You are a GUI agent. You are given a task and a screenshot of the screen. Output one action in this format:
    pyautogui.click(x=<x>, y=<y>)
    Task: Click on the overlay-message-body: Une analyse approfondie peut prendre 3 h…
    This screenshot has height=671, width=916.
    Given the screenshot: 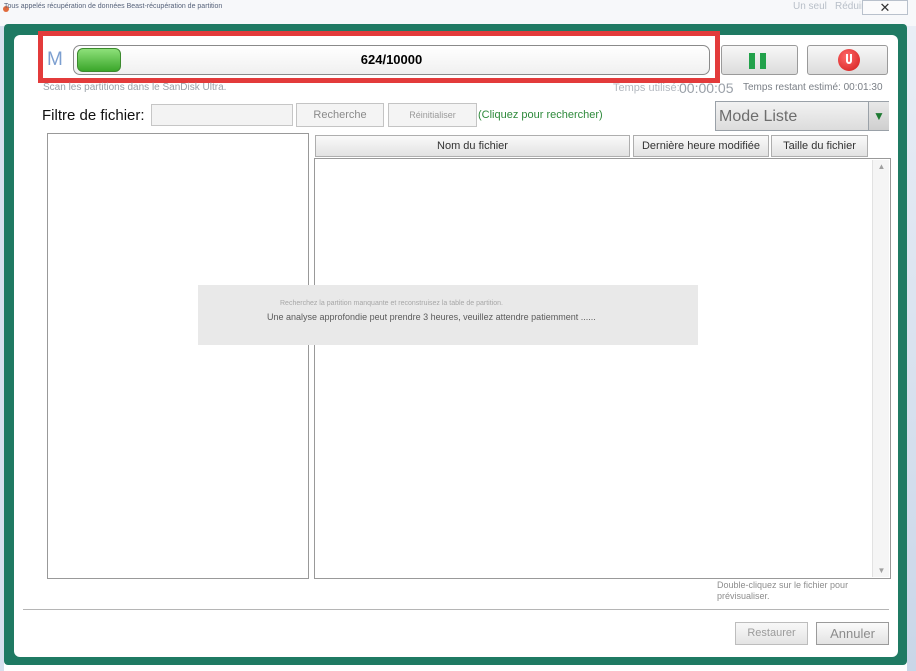 What is the action you would take?
    pyautogui.click(x=431, y=317)
    